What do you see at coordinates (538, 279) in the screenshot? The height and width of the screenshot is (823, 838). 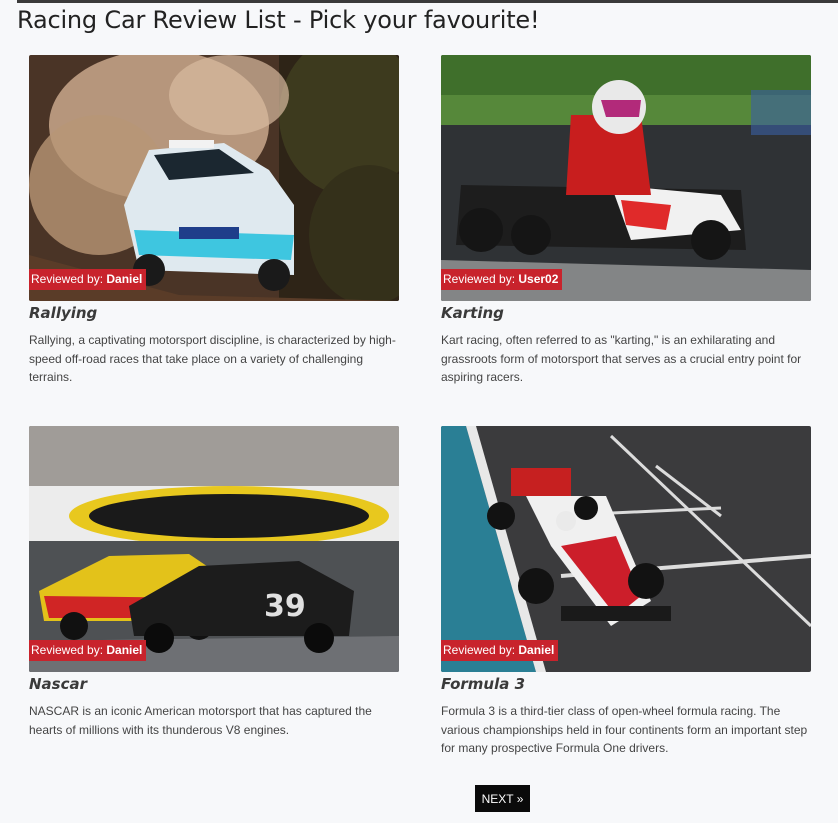 I see `reviewer-name: User02` at bounding box center [538, 279].